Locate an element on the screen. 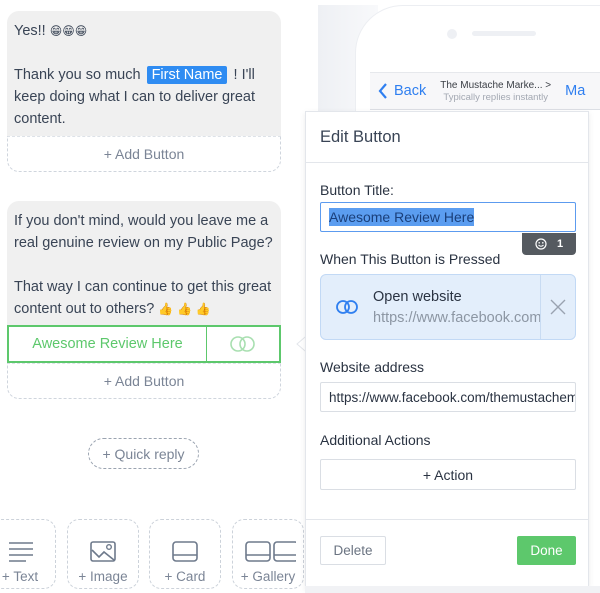  first-name-variable-chip: First Name is located at coordinates (187, 75).